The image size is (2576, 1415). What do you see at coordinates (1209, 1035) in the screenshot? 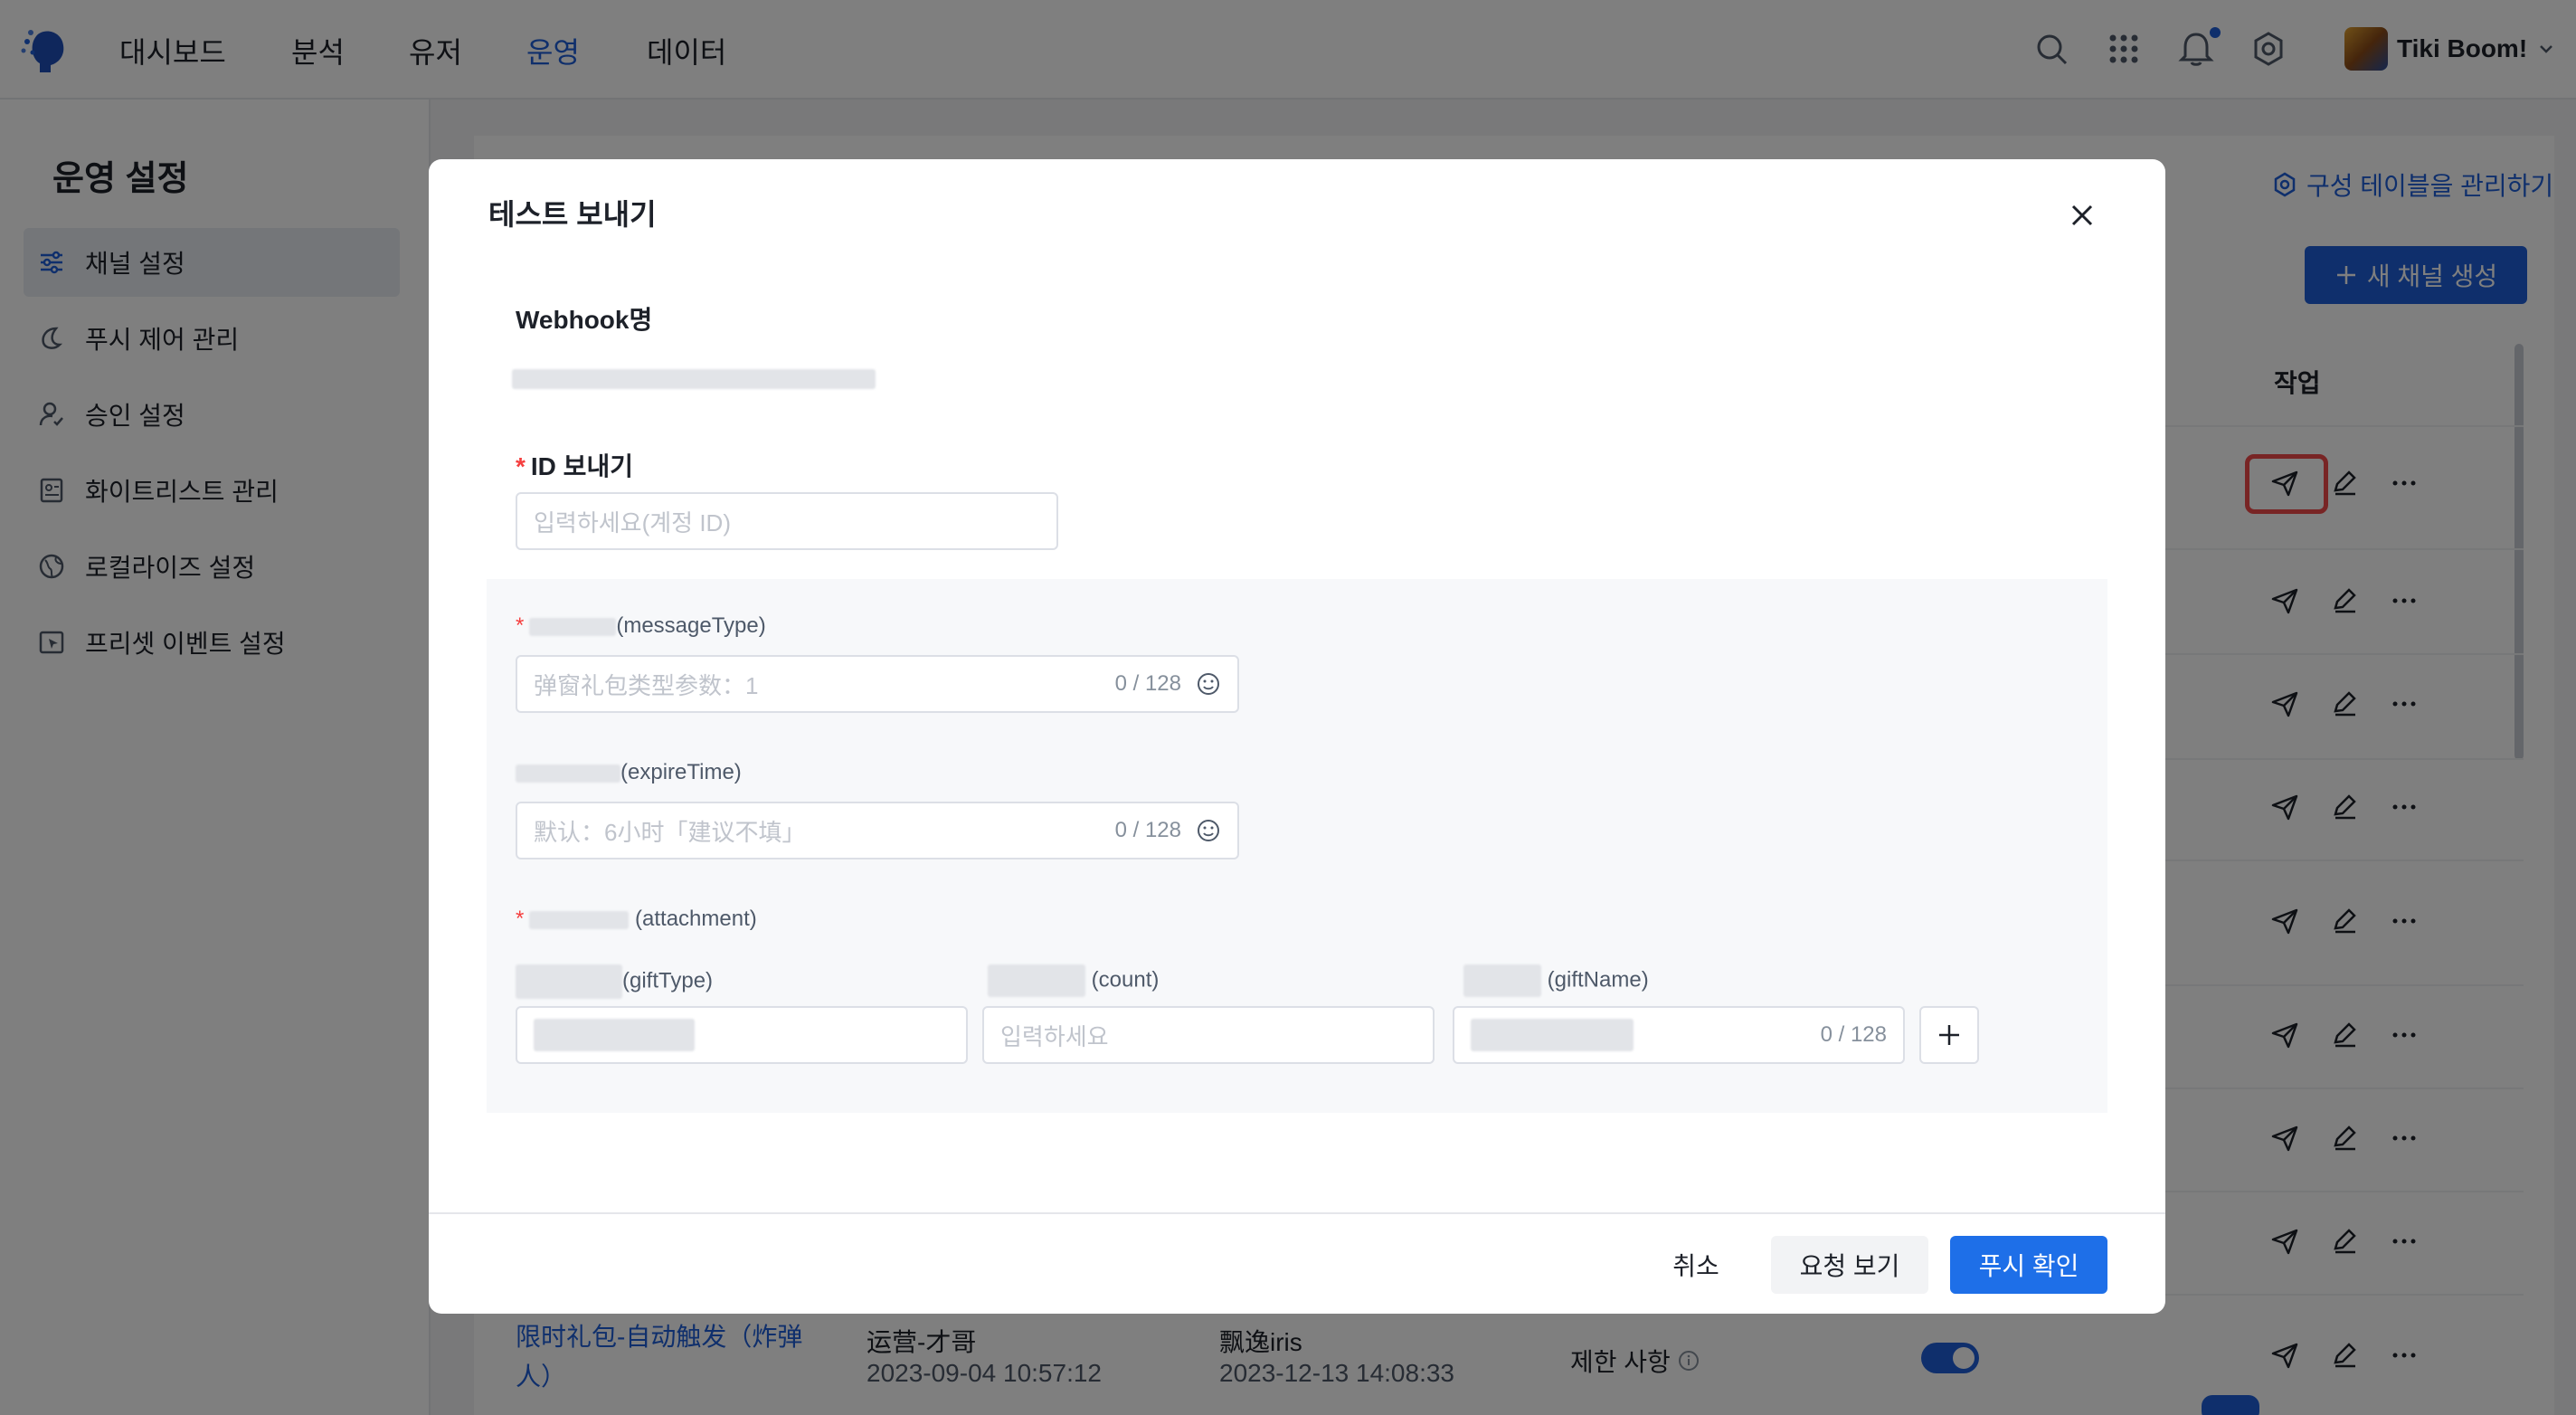
I see `count-input: 입력하세요` at bounding box center [1209, 1035].